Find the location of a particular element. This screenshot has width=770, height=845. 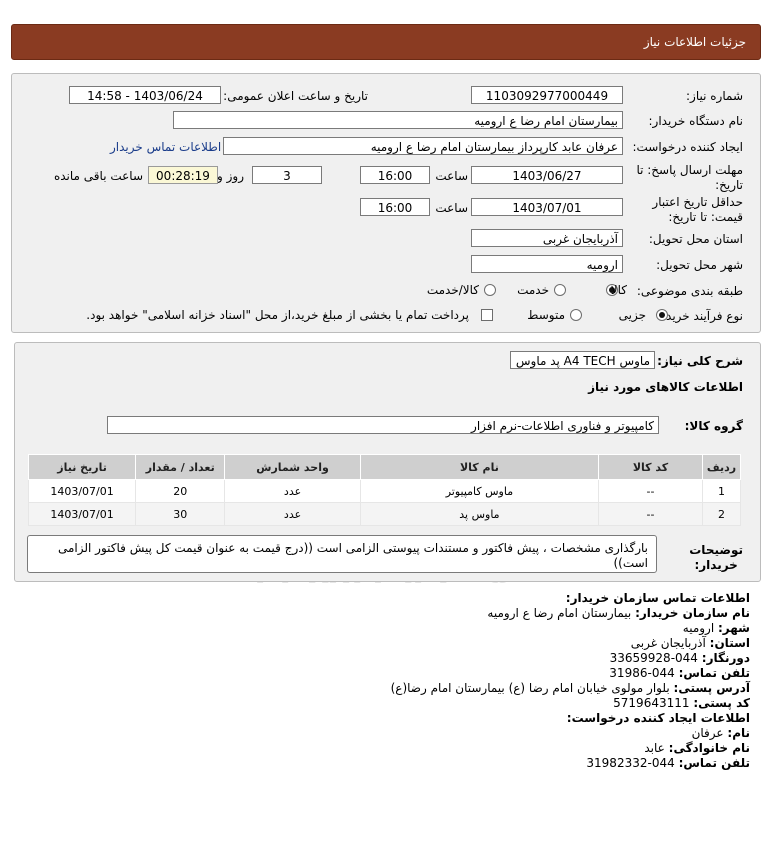

days-label: روز و is located at coordinates (230, 176).